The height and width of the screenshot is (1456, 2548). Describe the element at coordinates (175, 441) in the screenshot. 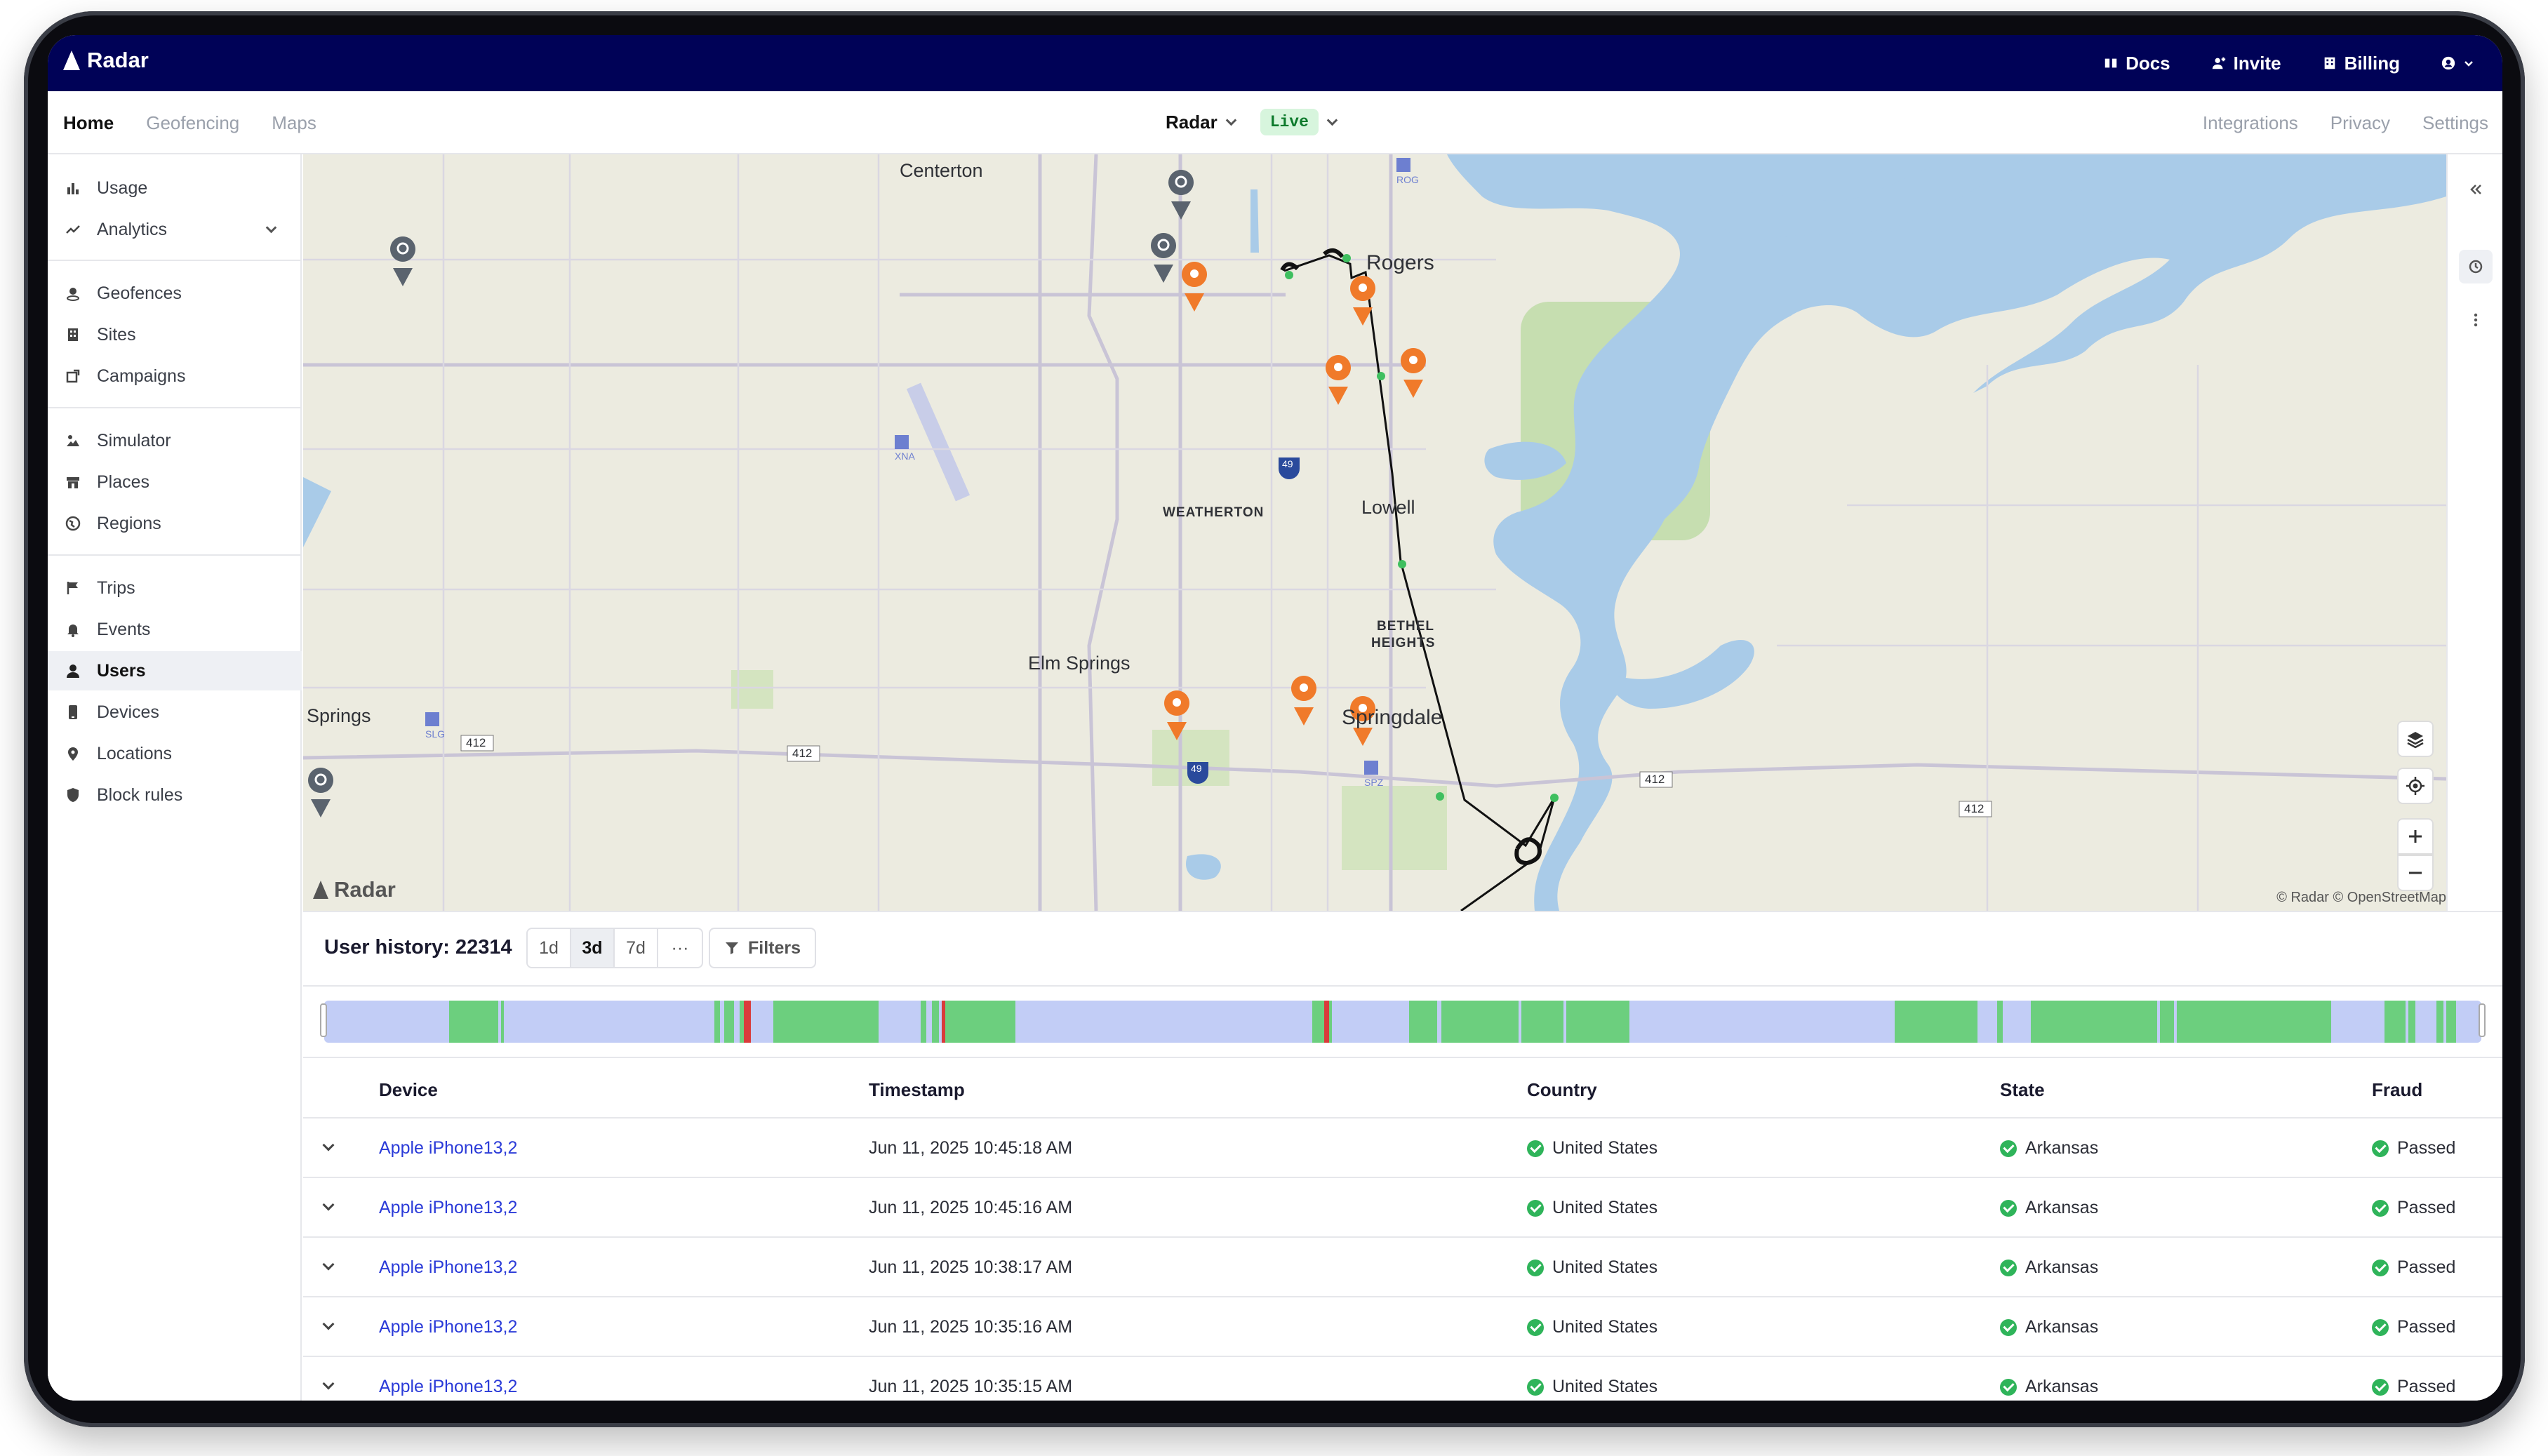

I see `sidebar-item-simulator: Simulator` at that location.